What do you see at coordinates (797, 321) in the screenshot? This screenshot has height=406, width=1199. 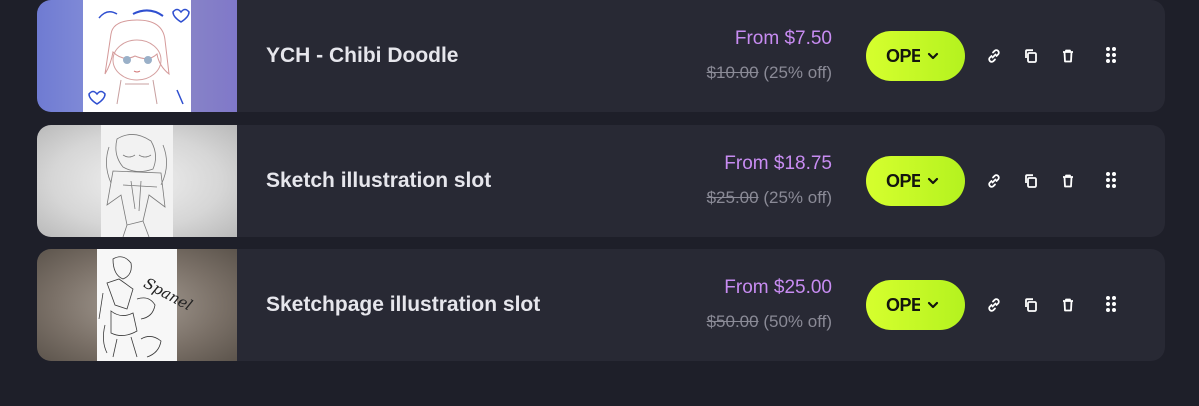 I see `discount-label: (50% off)` at bounding box center [797, 321].